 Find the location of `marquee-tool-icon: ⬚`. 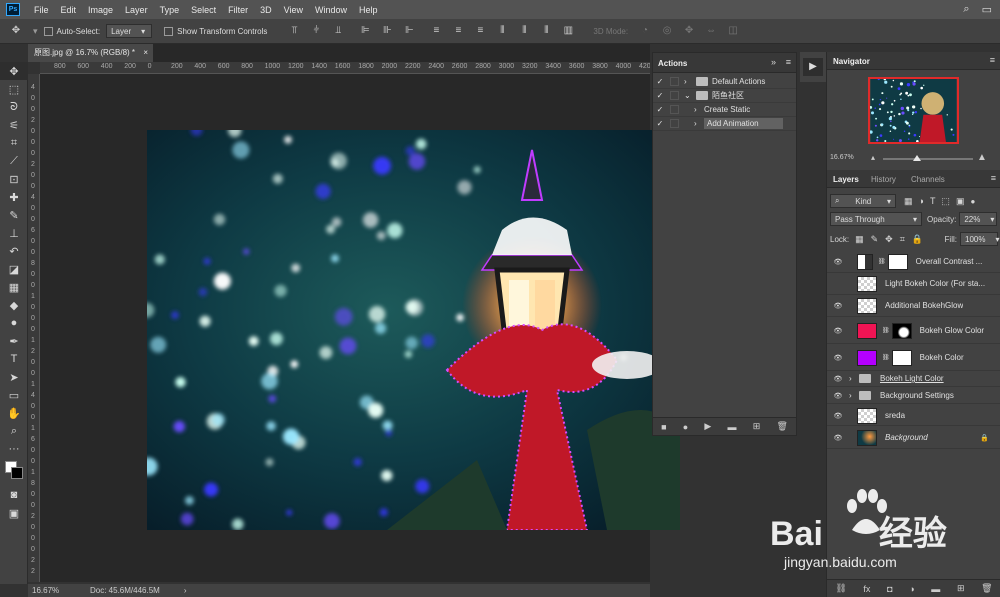

marquee-tool-icon: ⬚ is located at coordinates (14, 89).